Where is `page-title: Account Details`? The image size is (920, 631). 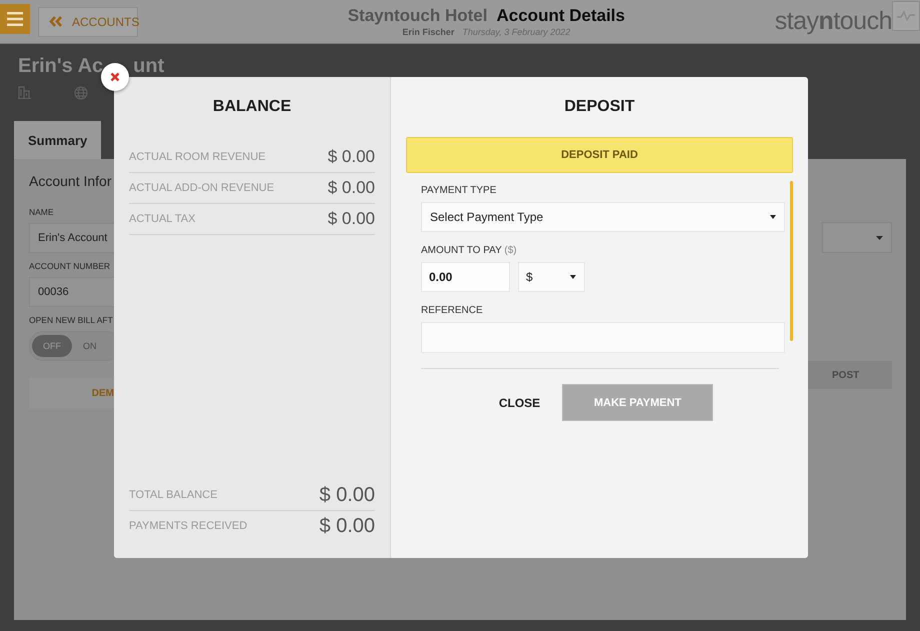
page-title: Account Details is located at coordinates (560, 16).